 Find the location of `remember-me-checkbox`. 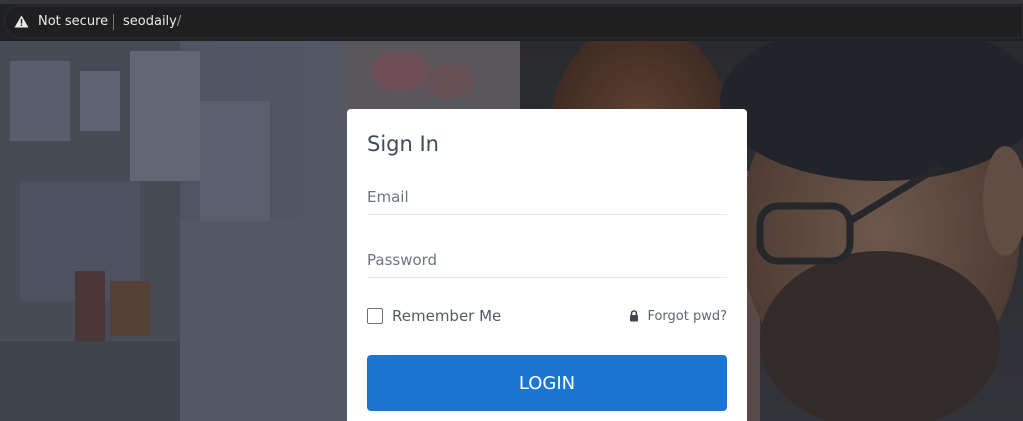

remember-me-checkbox is located at coordinates (375, 316).